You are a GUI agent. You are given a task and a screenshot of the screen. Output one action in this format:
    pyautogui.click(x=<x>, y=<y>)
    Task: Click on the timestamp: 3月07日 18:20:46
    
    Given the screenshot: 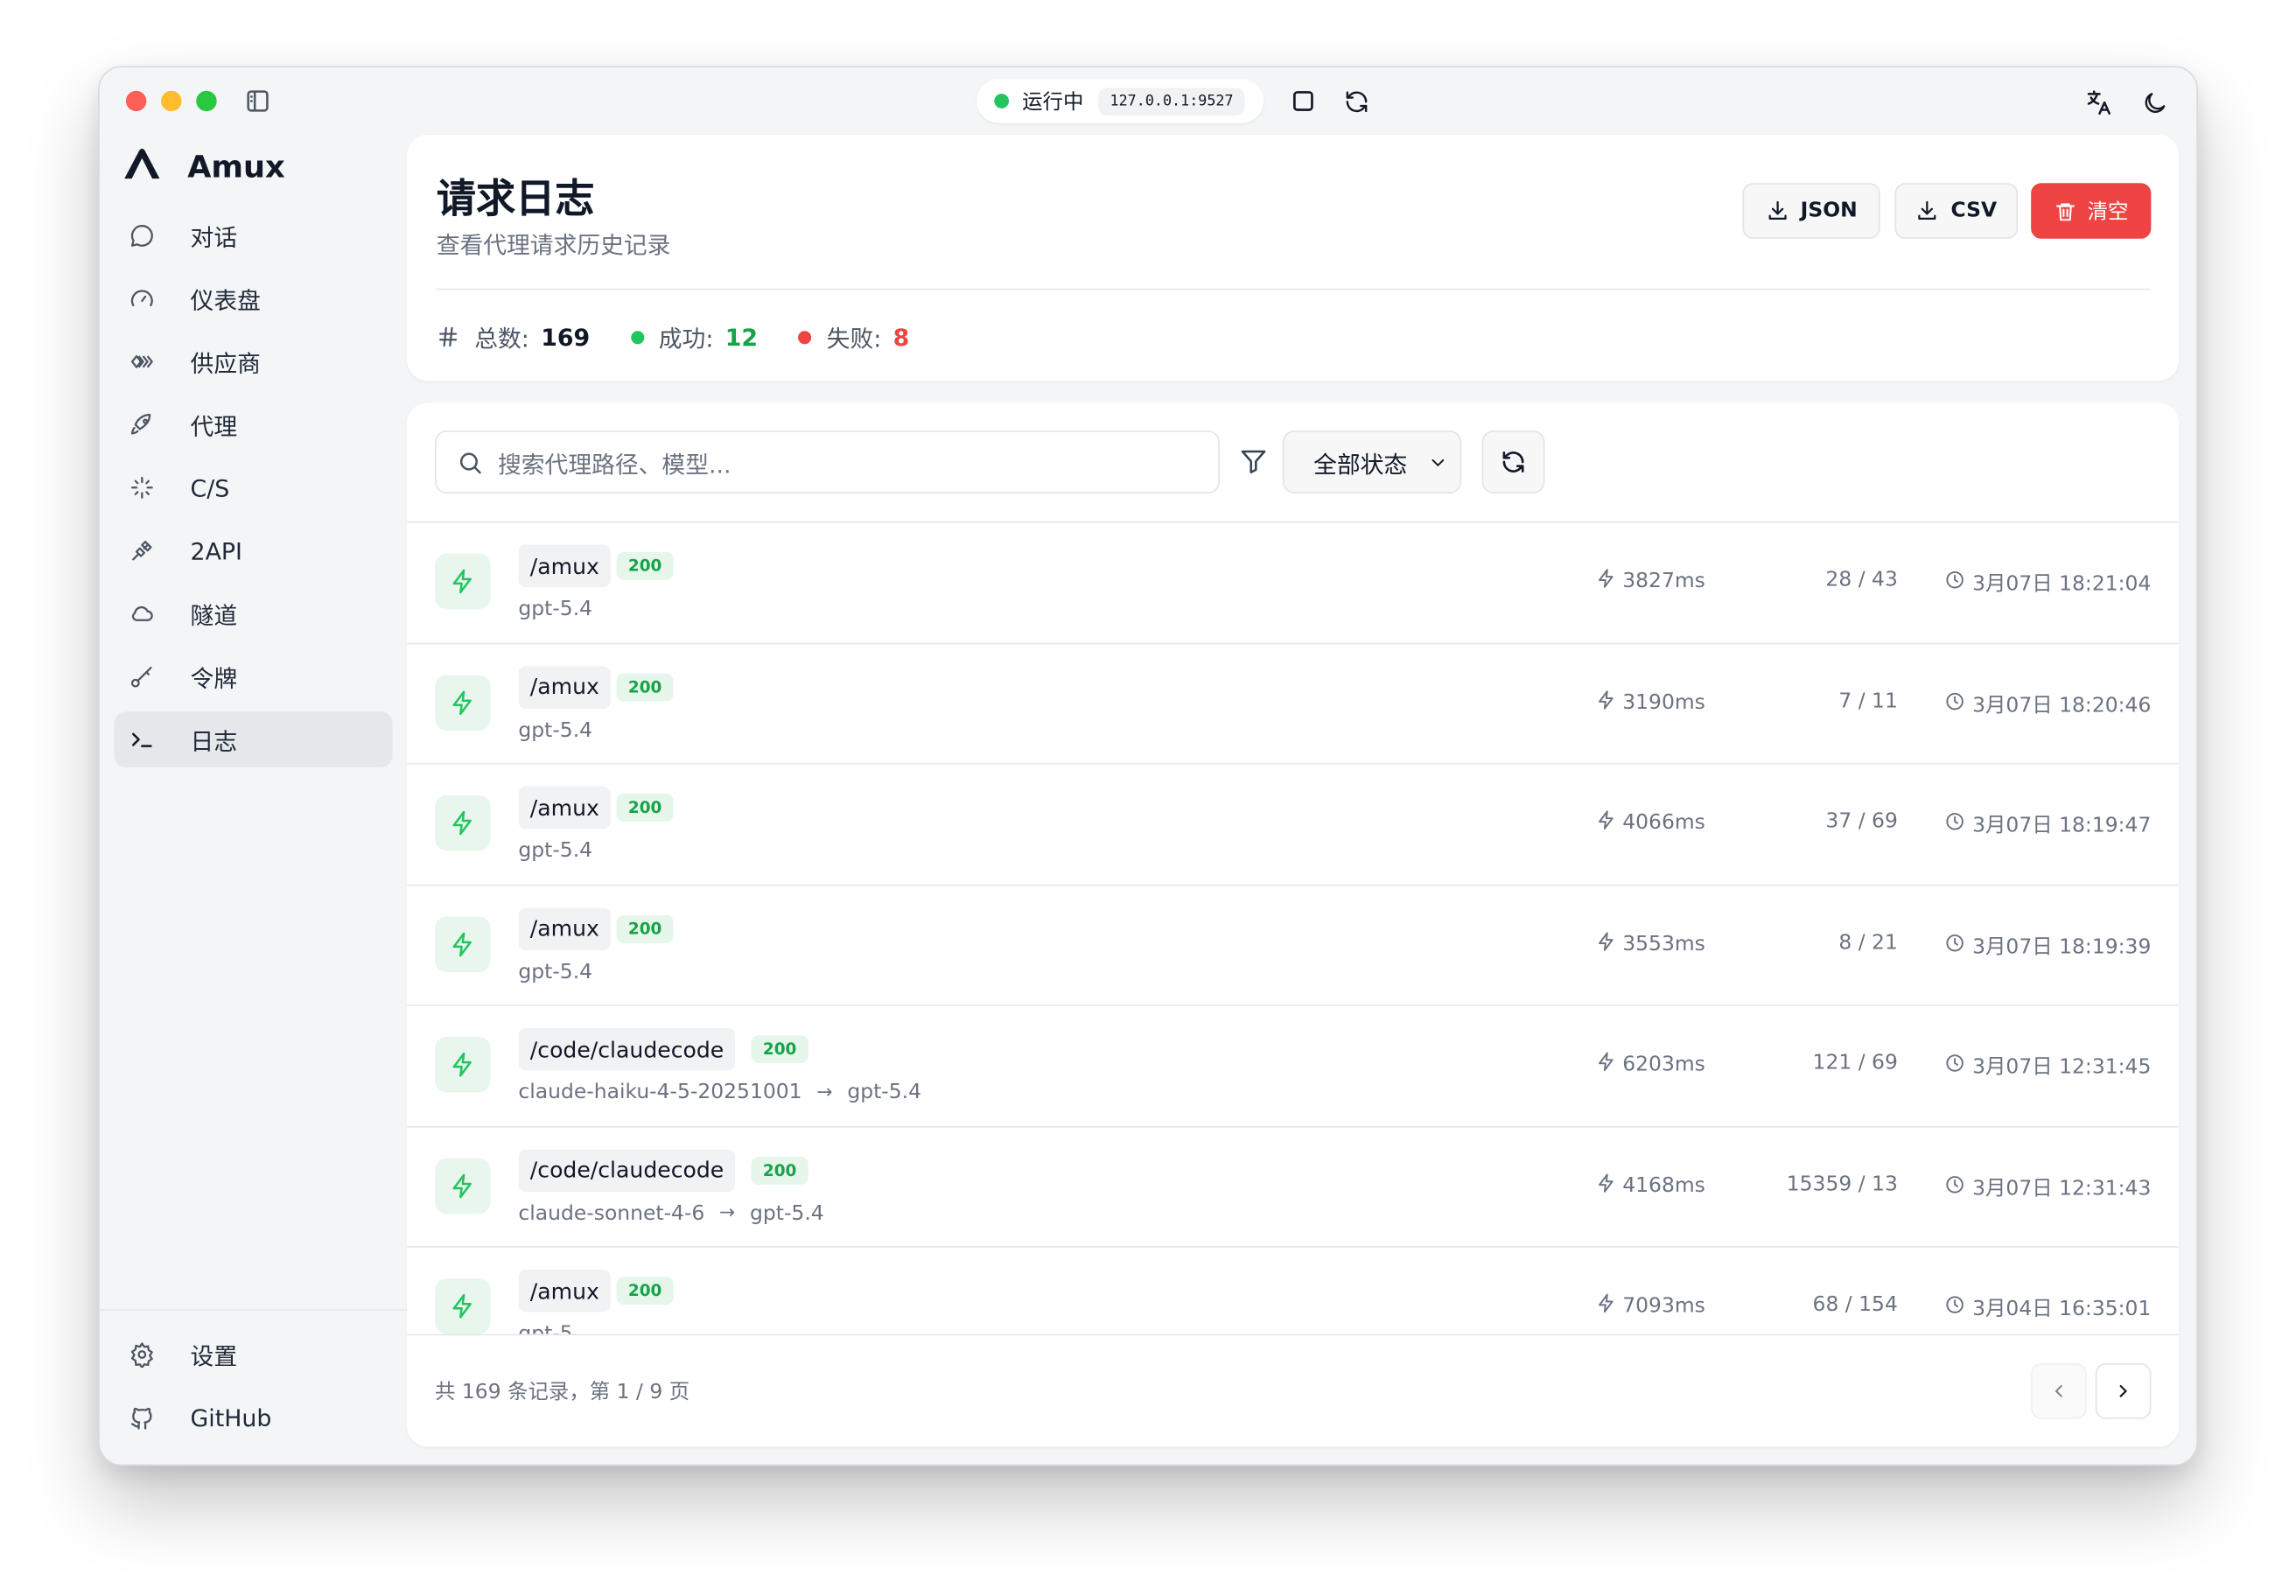 What is the action you would take?
    pyautogui.click(x=2047, y=703)
    